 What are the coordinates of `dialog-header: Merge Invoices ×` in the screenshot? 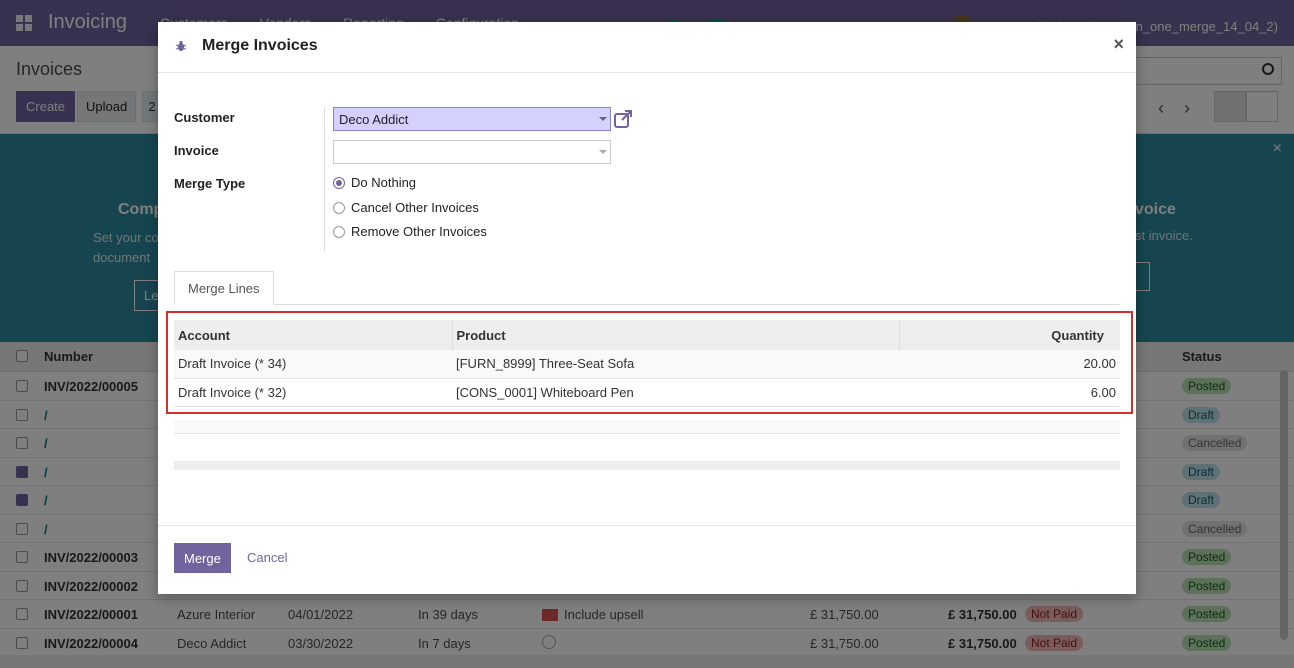 It's located at (647, 47).